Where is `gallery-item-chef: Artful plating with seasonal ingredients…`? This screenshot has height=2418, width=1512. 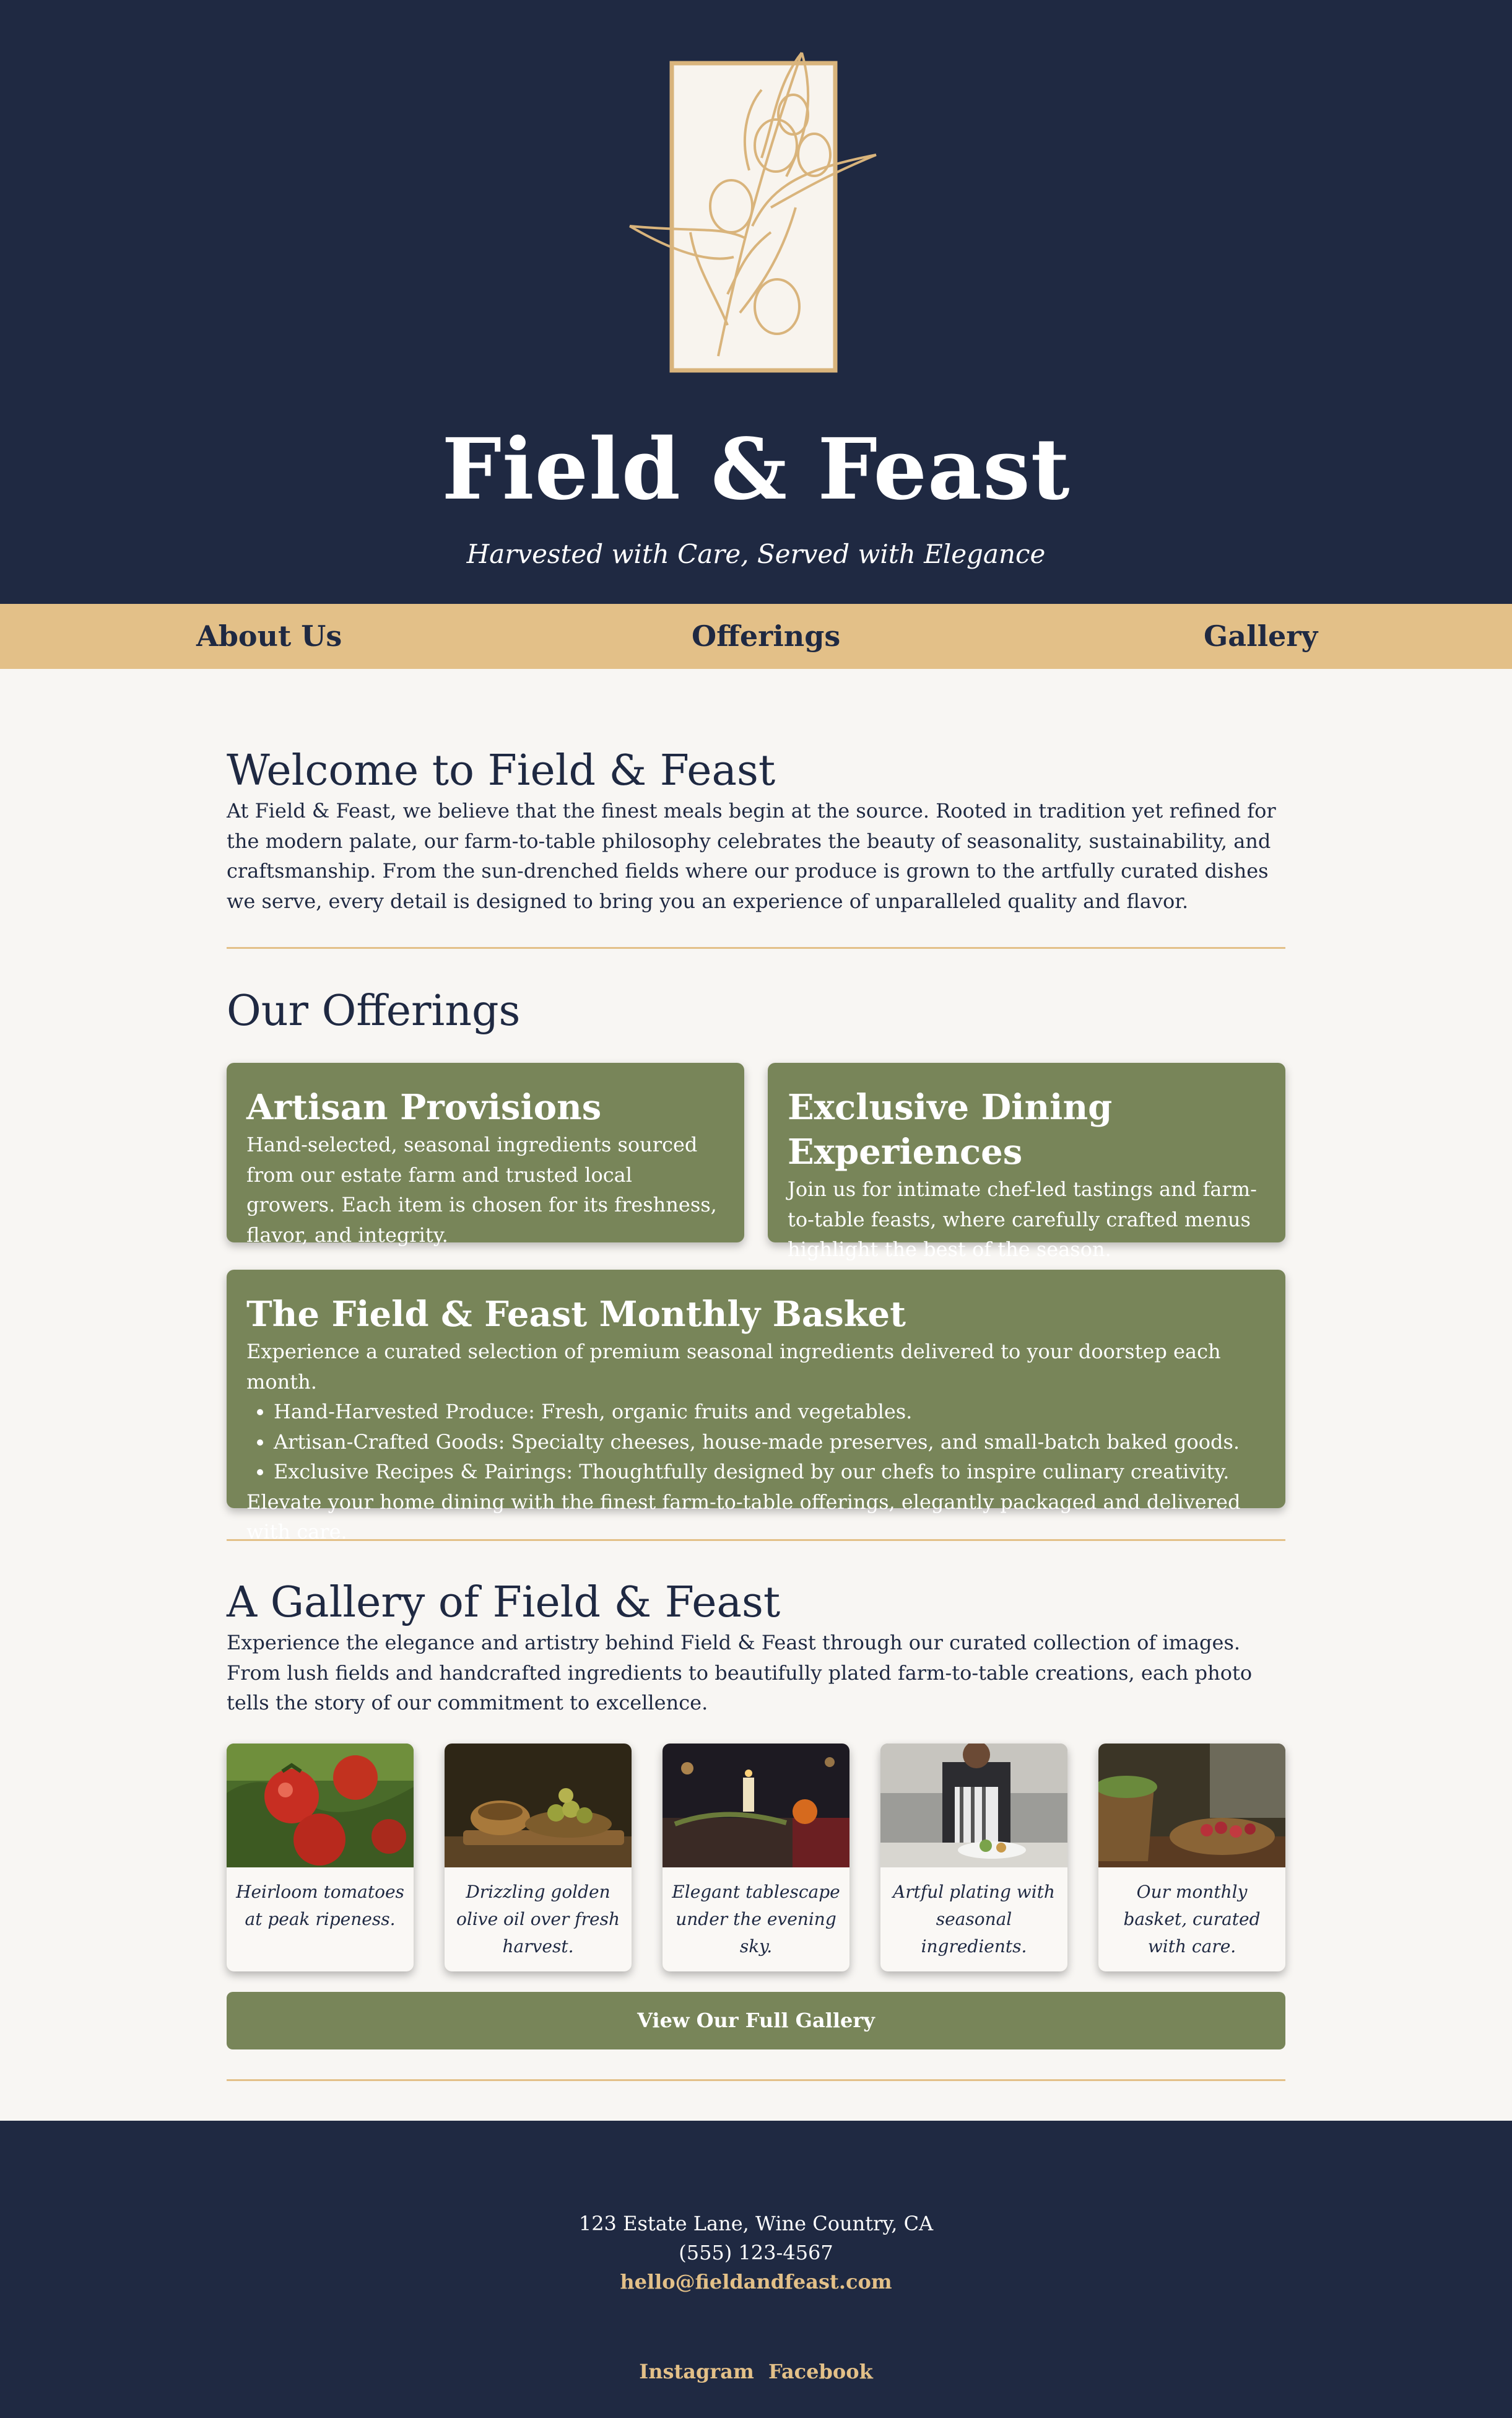
gallery-item-chef: Artful plating with seasonal ingredients… is located at coordinates (973, 1857).